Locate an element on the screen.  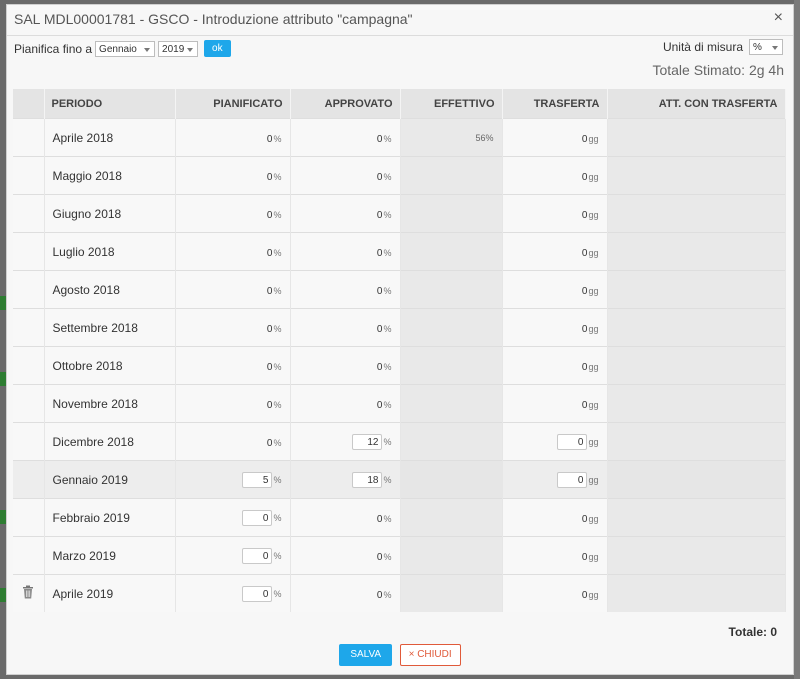
month-select: Gennaio is located at coordinates (125, 48).